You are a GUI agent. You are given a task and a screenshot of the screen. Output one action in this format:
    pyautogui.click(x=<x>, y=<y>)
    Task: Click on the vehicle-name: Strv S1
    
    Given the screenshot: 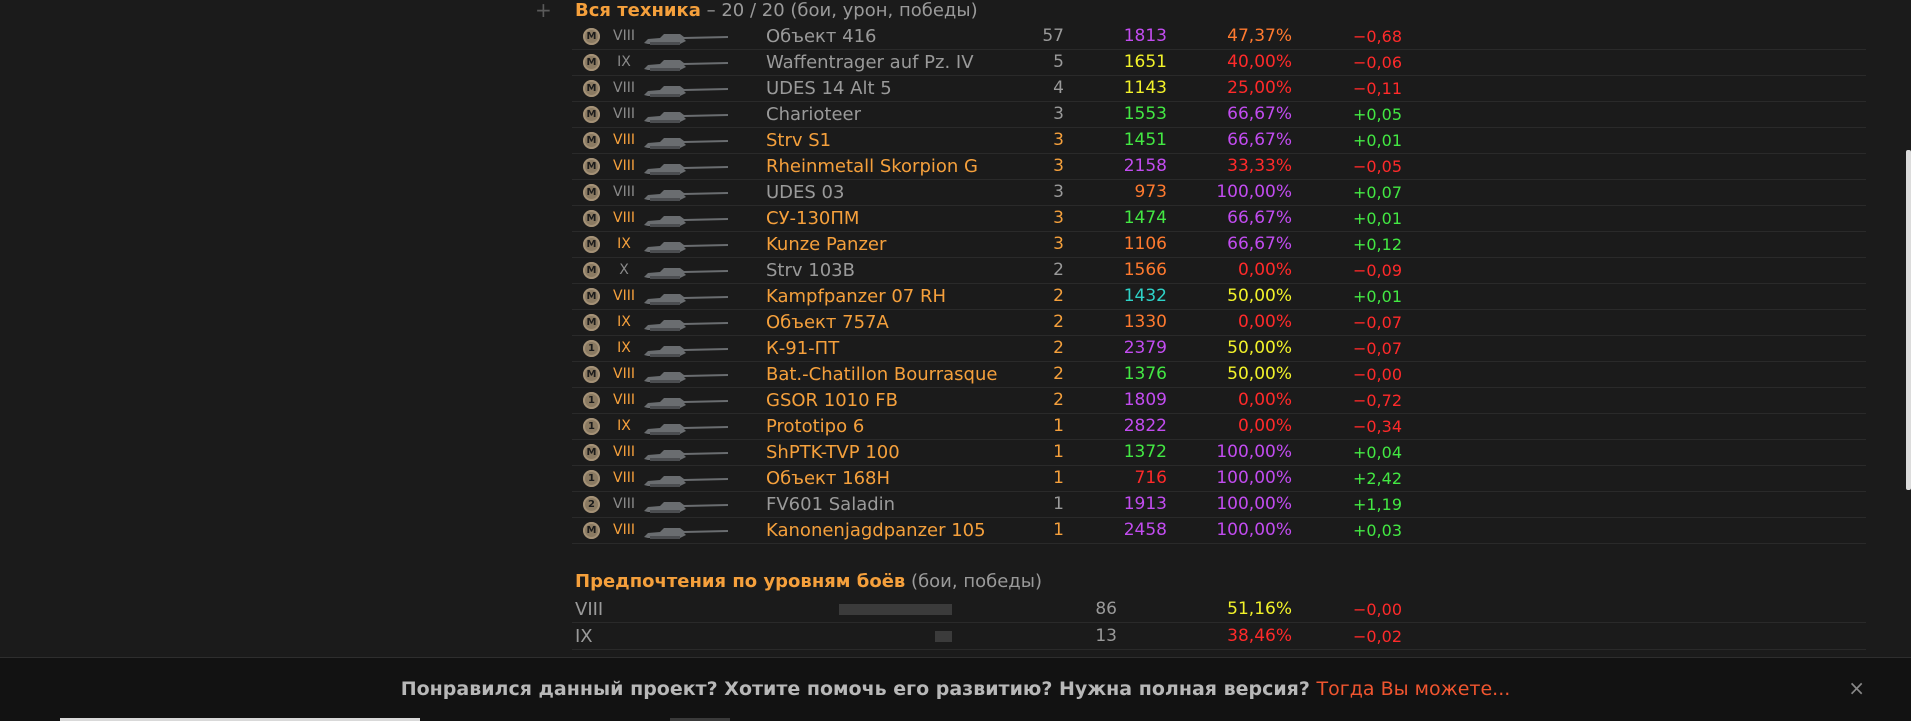 What is the action you would take?
    pyautogui.click(x=798, y=140)
    